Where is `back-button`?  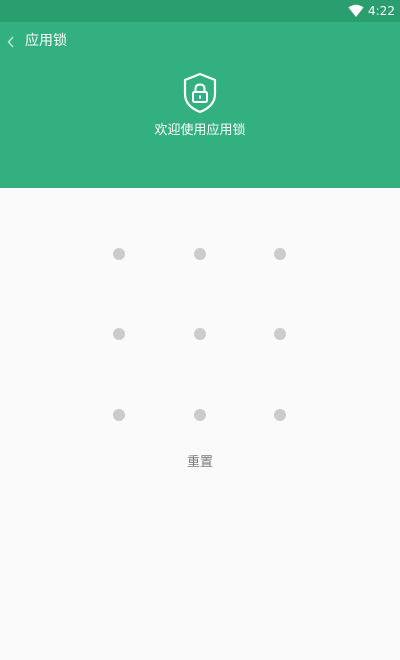 back-button is located at coordinates (12, 41).